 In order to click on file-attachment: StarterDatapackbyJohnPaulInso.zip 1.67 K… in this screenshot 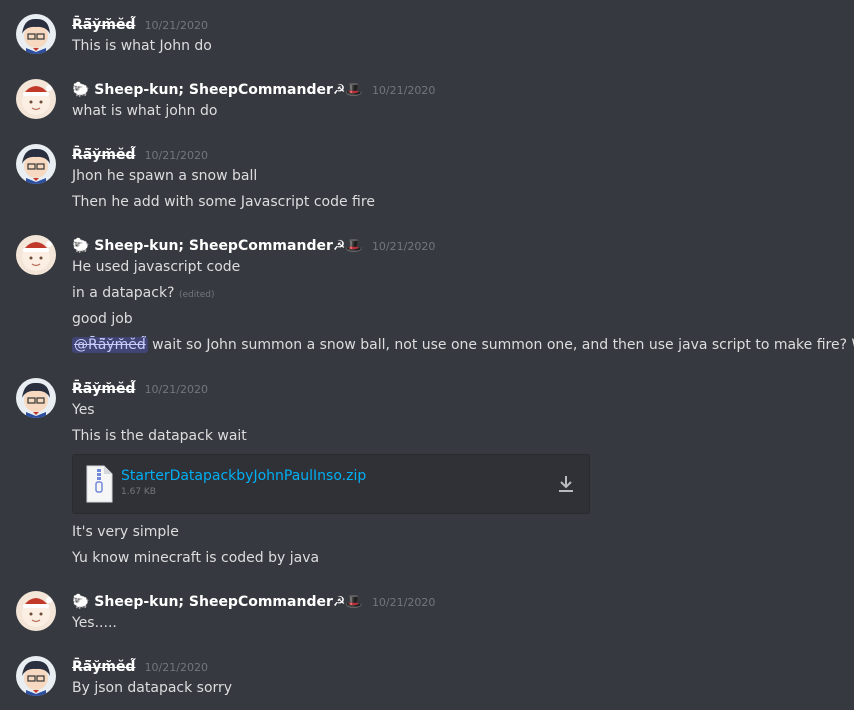, I will do `click(331, 484)`.